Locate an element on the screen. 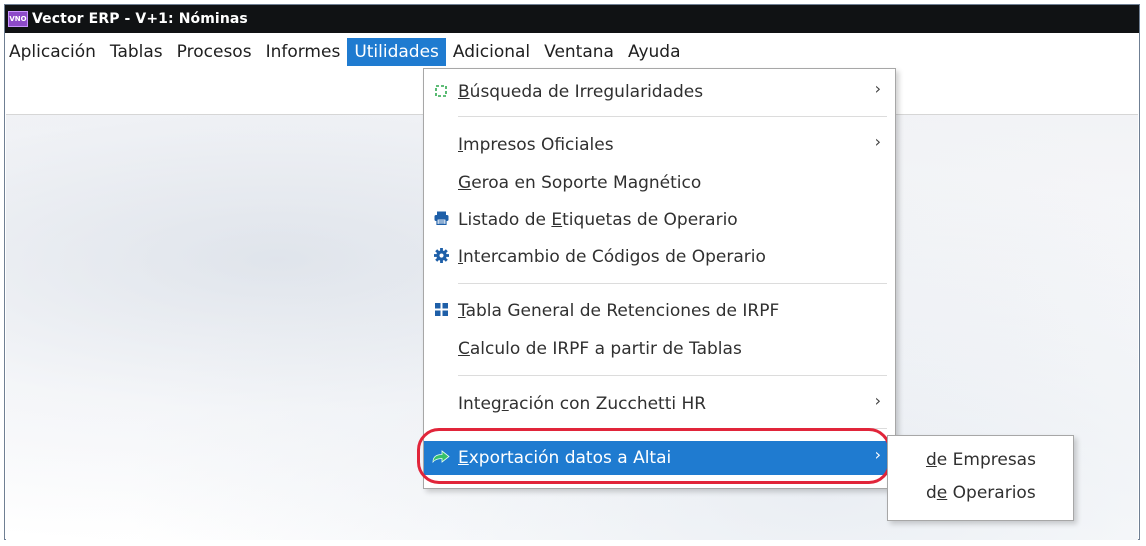 The height and width of the screenshot is (546, 1146). menu-item-label: Intercambio de Códigos de Operario is located at coordinates (612, 257).